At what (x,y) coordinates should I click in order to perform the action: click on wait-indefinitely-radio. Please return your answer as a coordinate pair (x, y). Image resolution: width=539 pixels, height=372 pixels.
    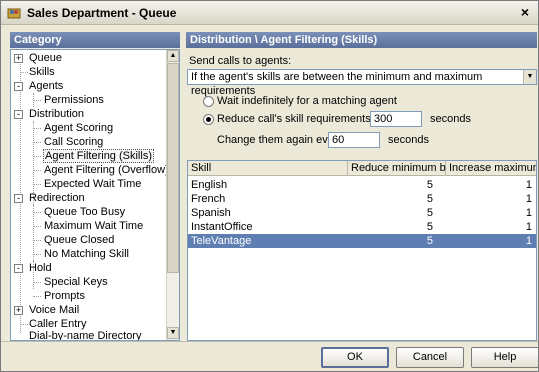
    Looking at the image, I should click on (208, 101).